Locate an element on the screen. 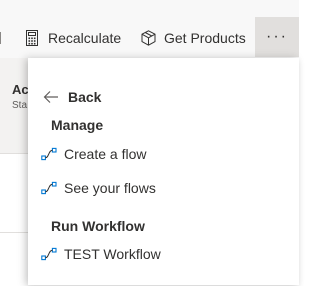  more-icon: ··· is located at coordinates (277, 36).